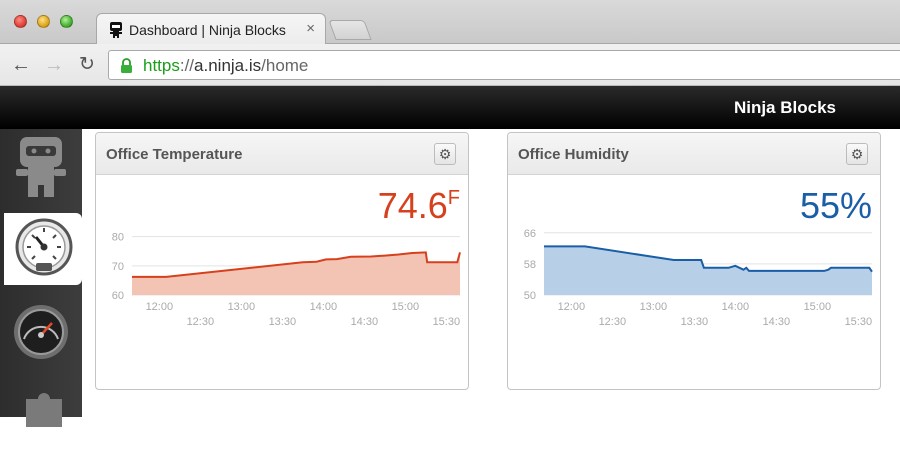 The height and width of the screenshot is (453, 900). What do you see at coordinates (282, 154) in the screenshot?
I see `widget-header: Office Temperature ⚙` at bounding box center [282, 154].